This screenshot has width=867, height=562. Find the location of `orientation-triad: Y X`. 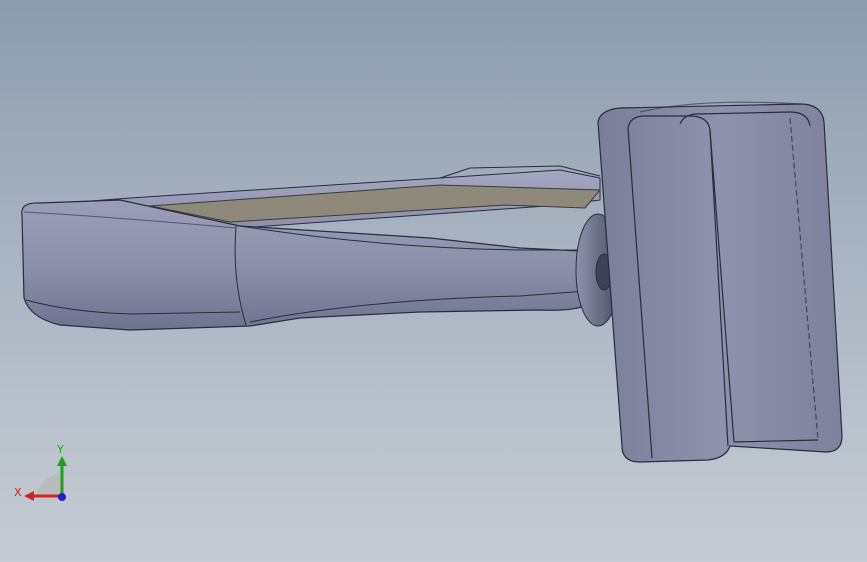

orientation-triad: Y X is located at coordinates (45, 475).